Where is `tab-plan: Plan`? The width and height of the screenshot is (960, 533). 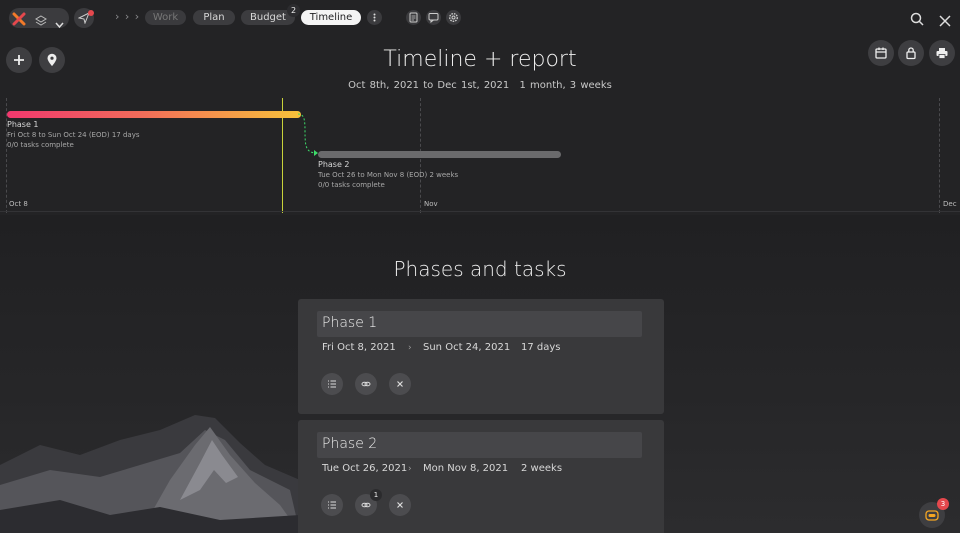 tab-plan: Plan is located at coordinates (214, 17).